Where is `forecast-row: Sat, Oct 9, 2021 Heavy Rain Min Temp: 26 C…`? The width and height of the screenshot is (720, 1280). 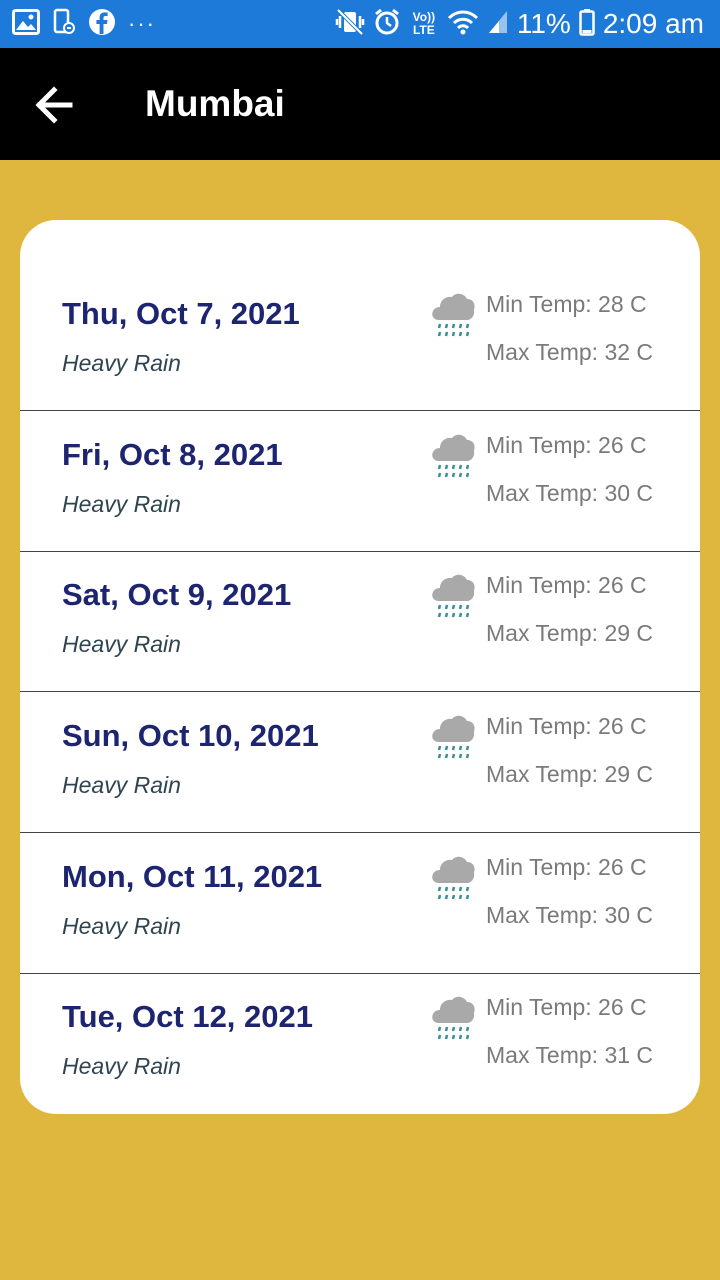 forecast-row: Sat, Oct 9, 2021 Heavy Rain Min Temp: 26 C… is located at coordinates (360, 621).